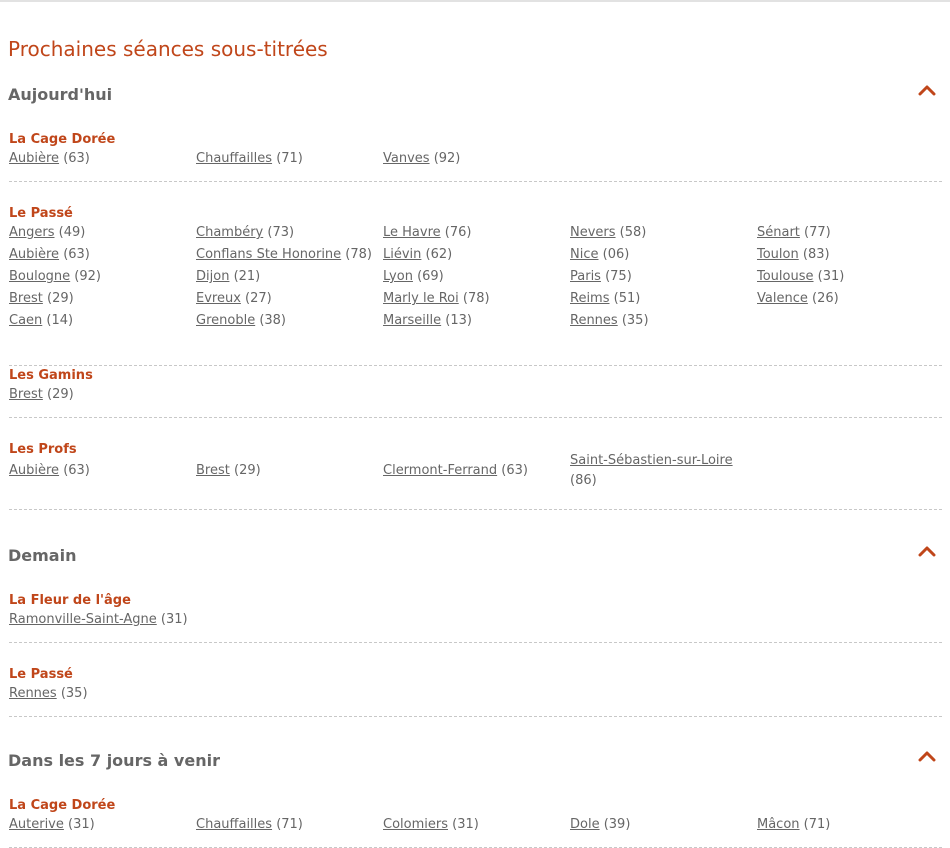 This screenshot has height=848, width=950. Describe the element at coordinates (412, 320) in the screenshot. I see `city-link: Marseille` at that location.